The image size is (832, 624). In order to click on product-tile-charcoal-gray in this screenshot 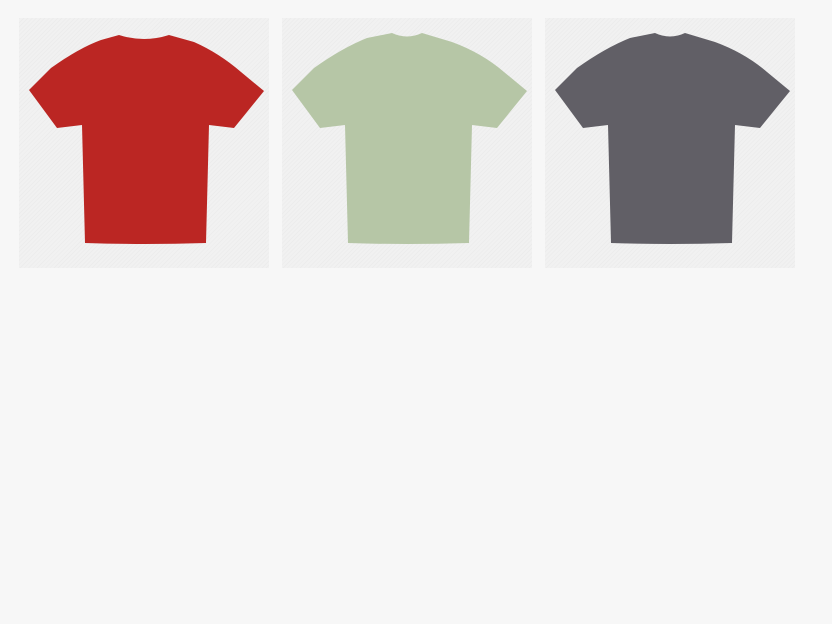, I will do `click(670, 143)`.